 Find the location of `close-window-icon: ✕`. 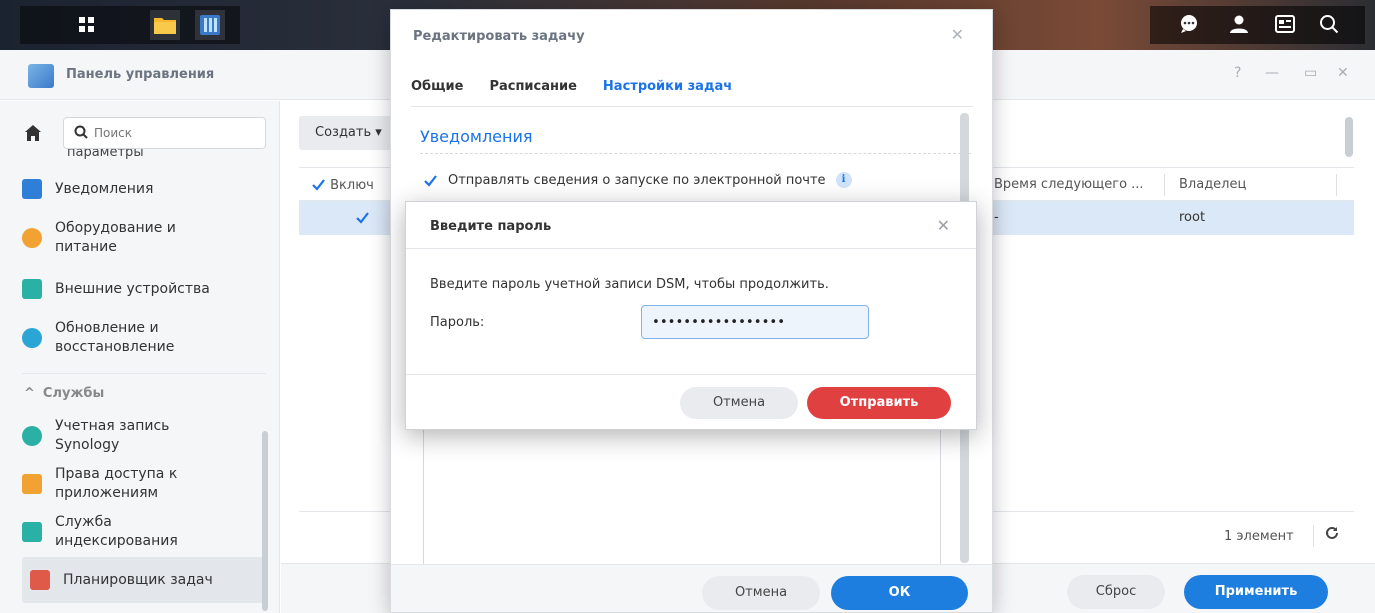

close-window-icon: ✕ is located at coordinates (1343, 73).